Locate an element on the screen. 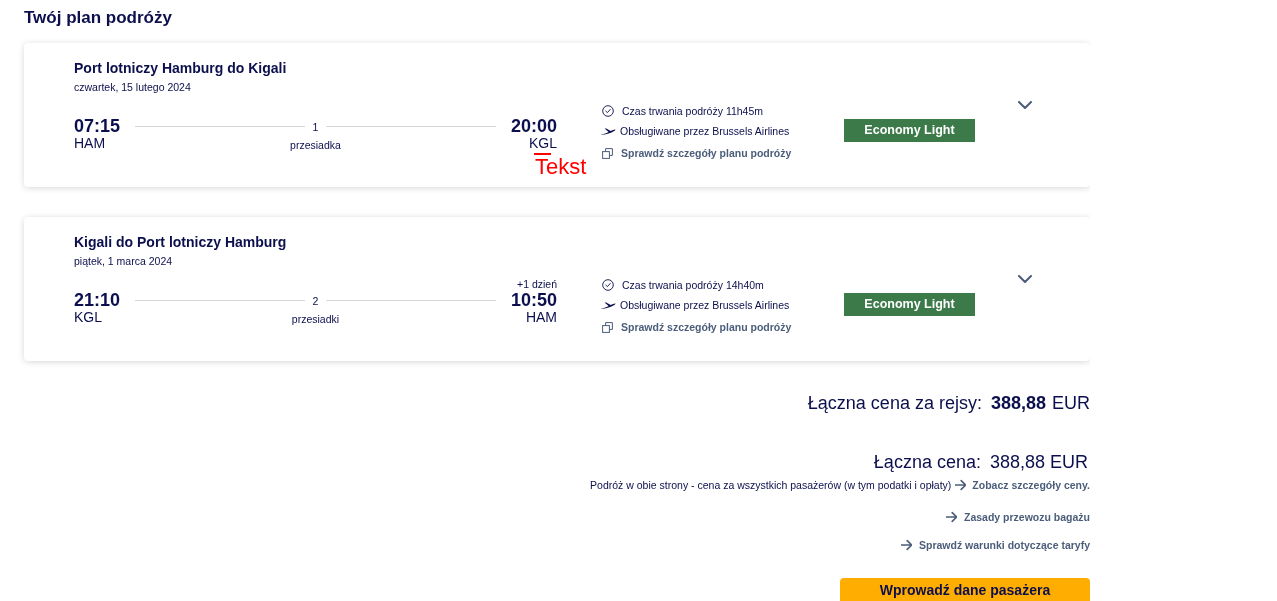 This screenshot has width=1277, height=601. arrival-airport: HAM is located at coordinates (541, 317).